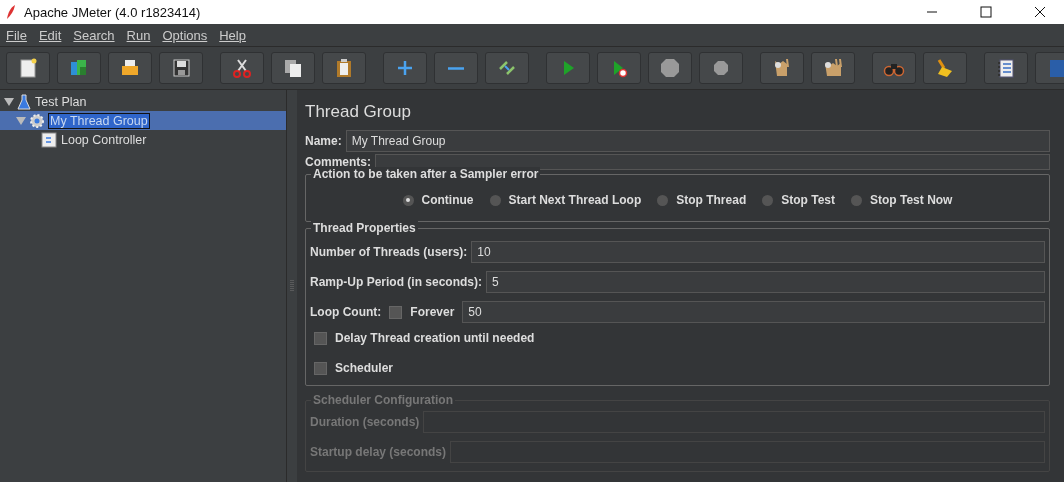 This screenshot has width=1064, height=482. Describe the element at coordinates (697, 141) in the screenshot. I see `name-field: My Thread Group` at that location.